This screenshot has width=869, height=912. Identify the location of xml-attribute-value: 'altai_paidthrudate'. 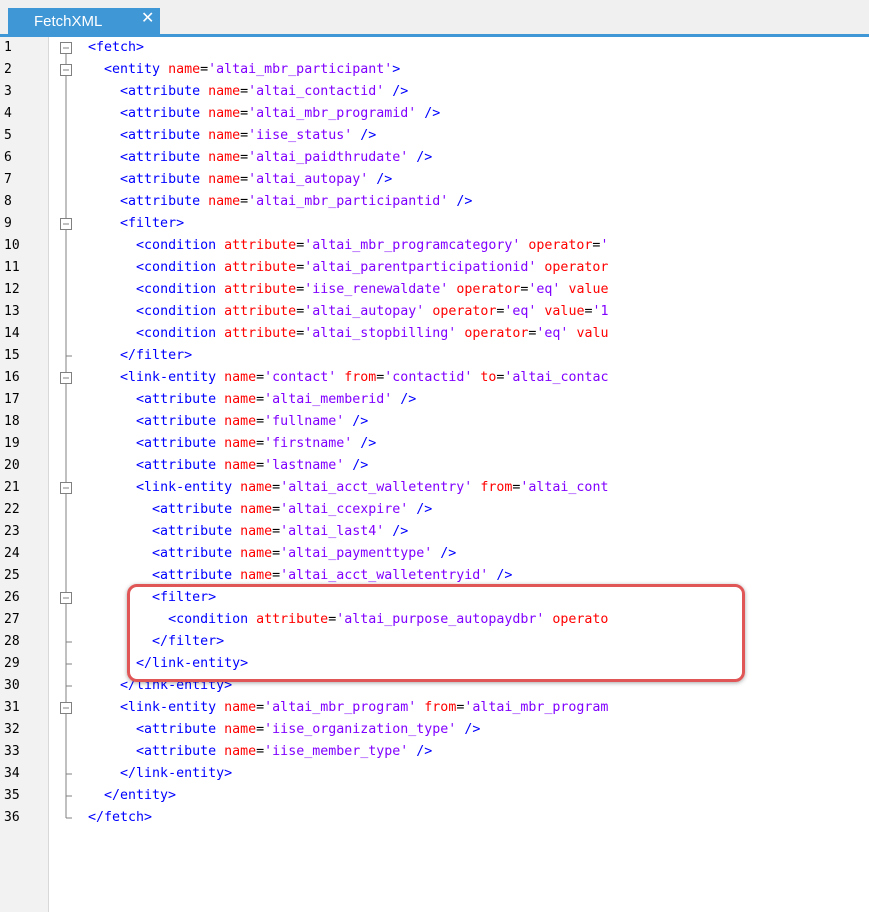
(328, 157).